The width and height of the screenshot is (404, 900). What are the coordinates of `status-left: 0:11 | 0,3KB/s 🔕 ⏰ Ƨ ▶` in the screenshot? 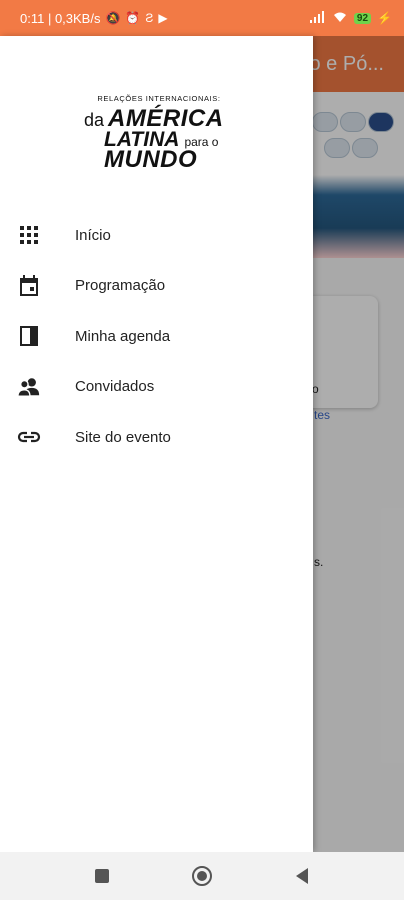 It's located at (94, 18).